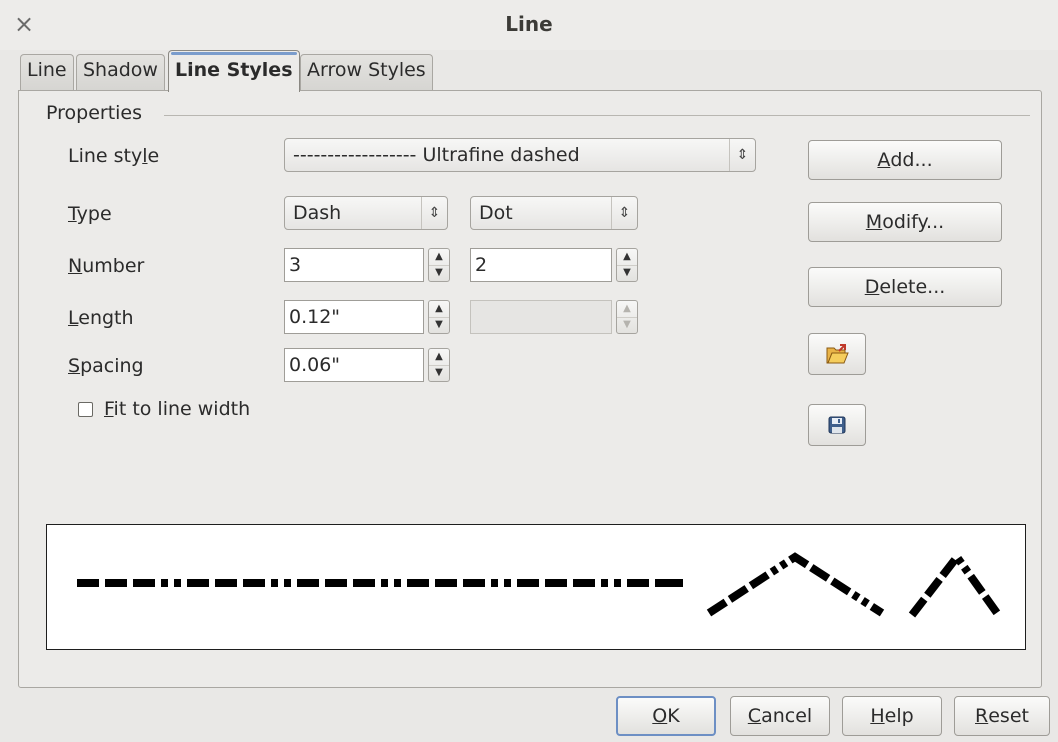 Image resolution: width=1058 pixels, height=742 pixels. What do you see at coordinates (177, 409) in the screenshot?
I see `fit-to-line-width-label: Fit to line width` at bounding box center [177, 409].